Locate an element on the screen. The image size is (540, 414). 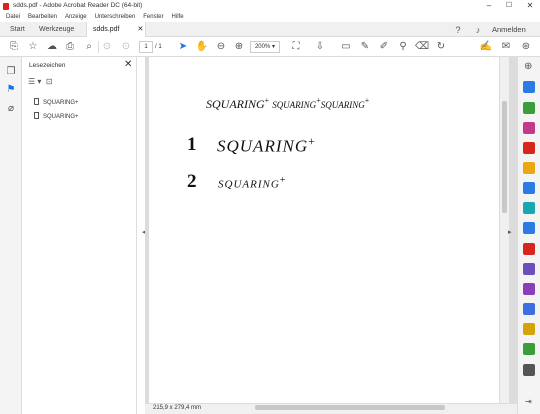
bookmark-options-menu: ☰ ▾ ⊡ is located at coordinates (40, 81).